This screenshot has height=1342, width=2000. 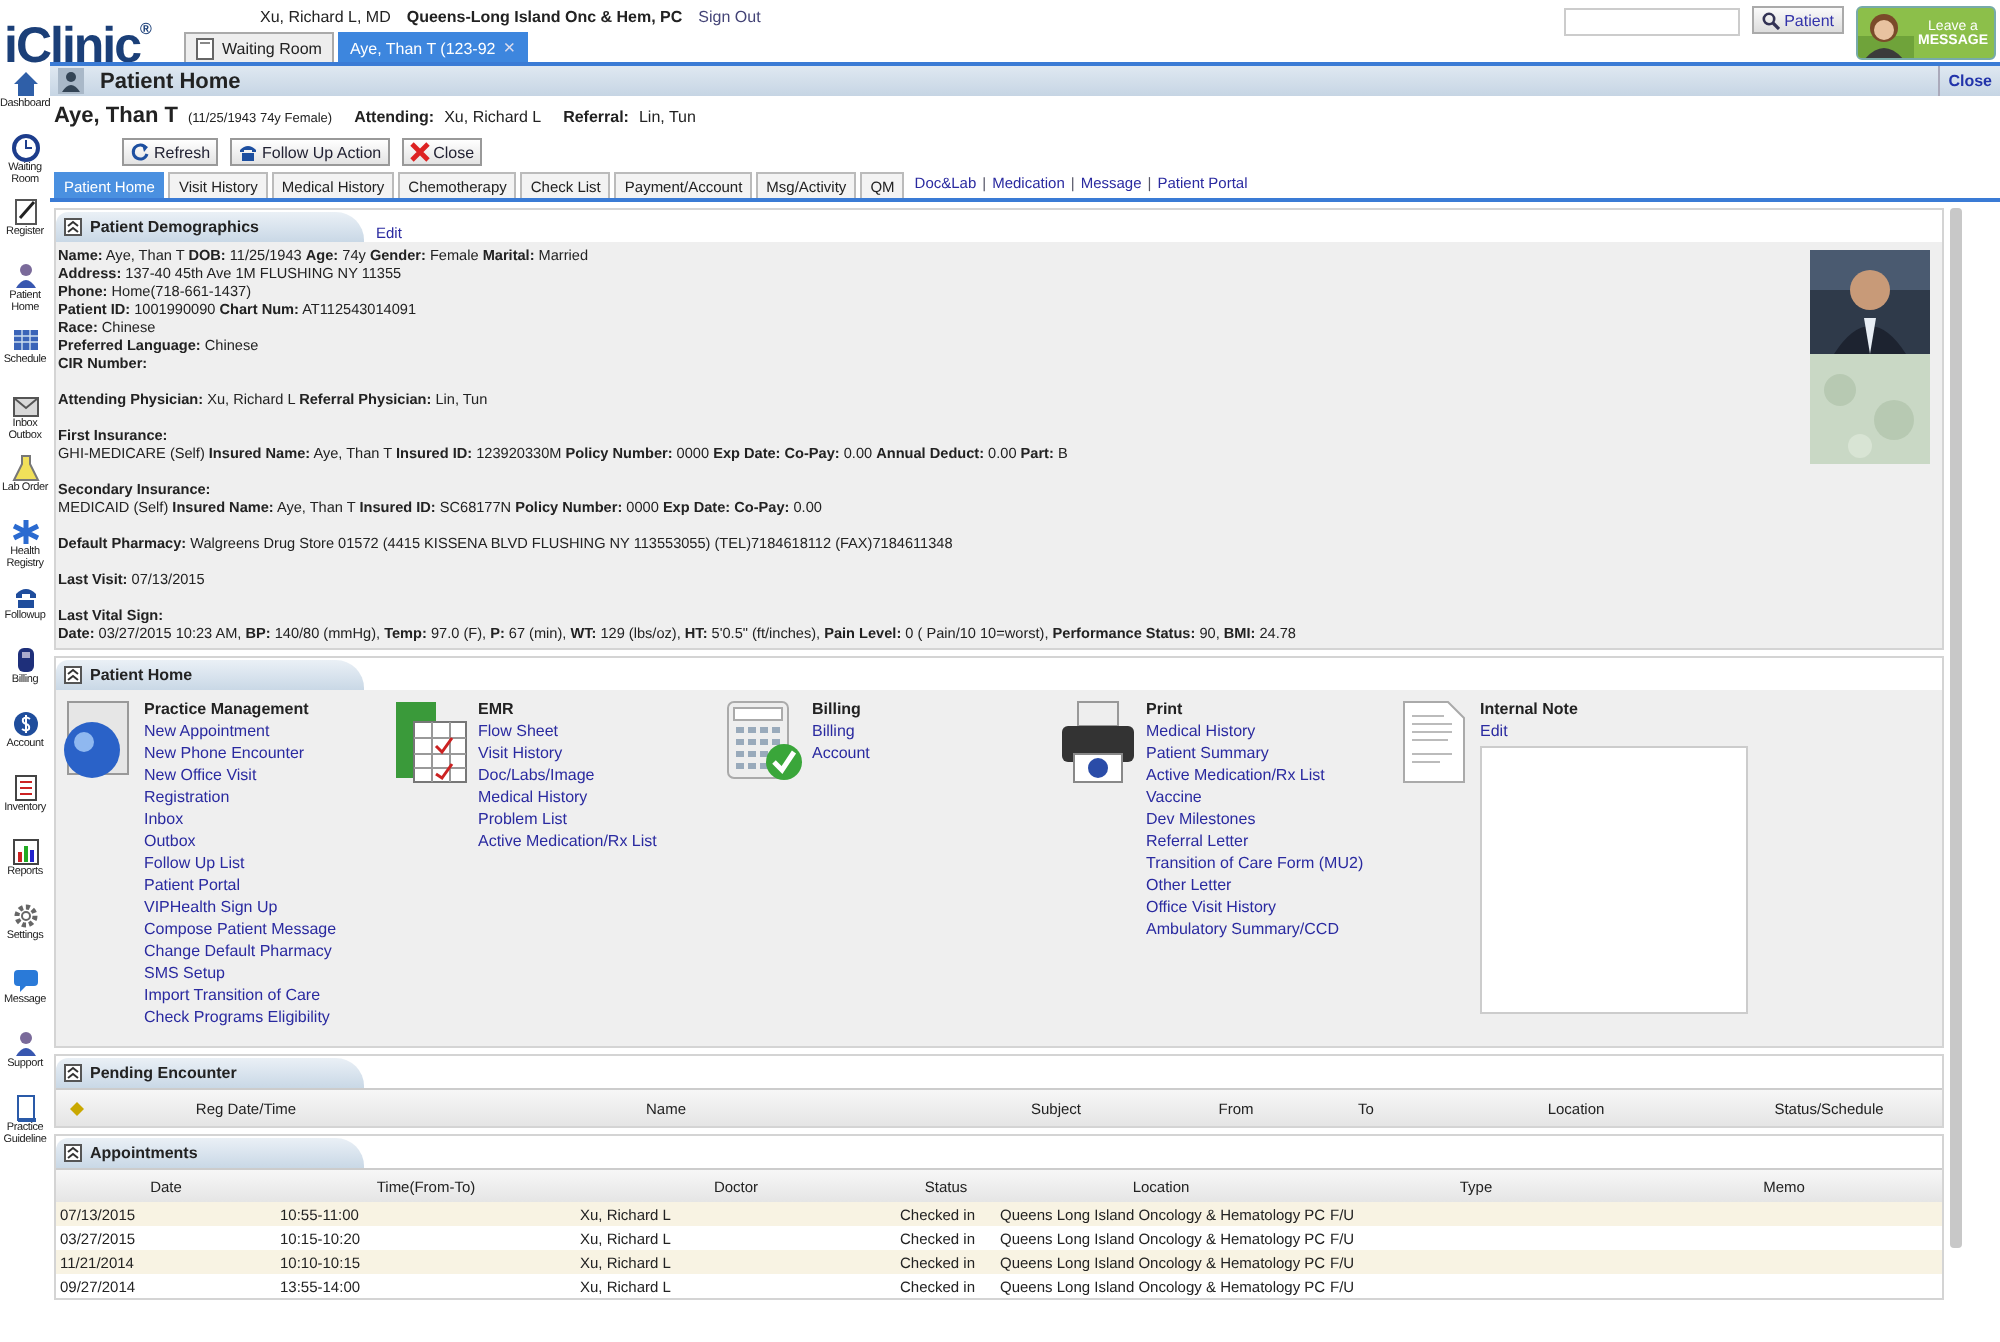 What do you see at coordinates (187, 797) in the screenshot?
I see `action-link: Registration` at bounding box center [187, 797].